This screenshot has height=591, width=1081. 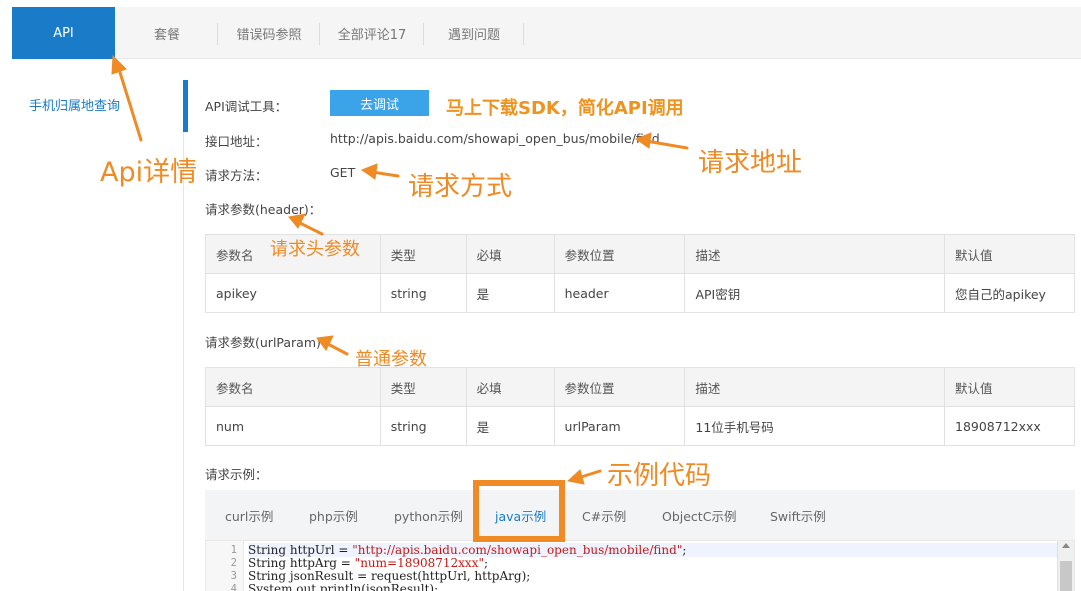 I want to click on annotation-normal-params: 普通参数, so click(x=391, y=359).